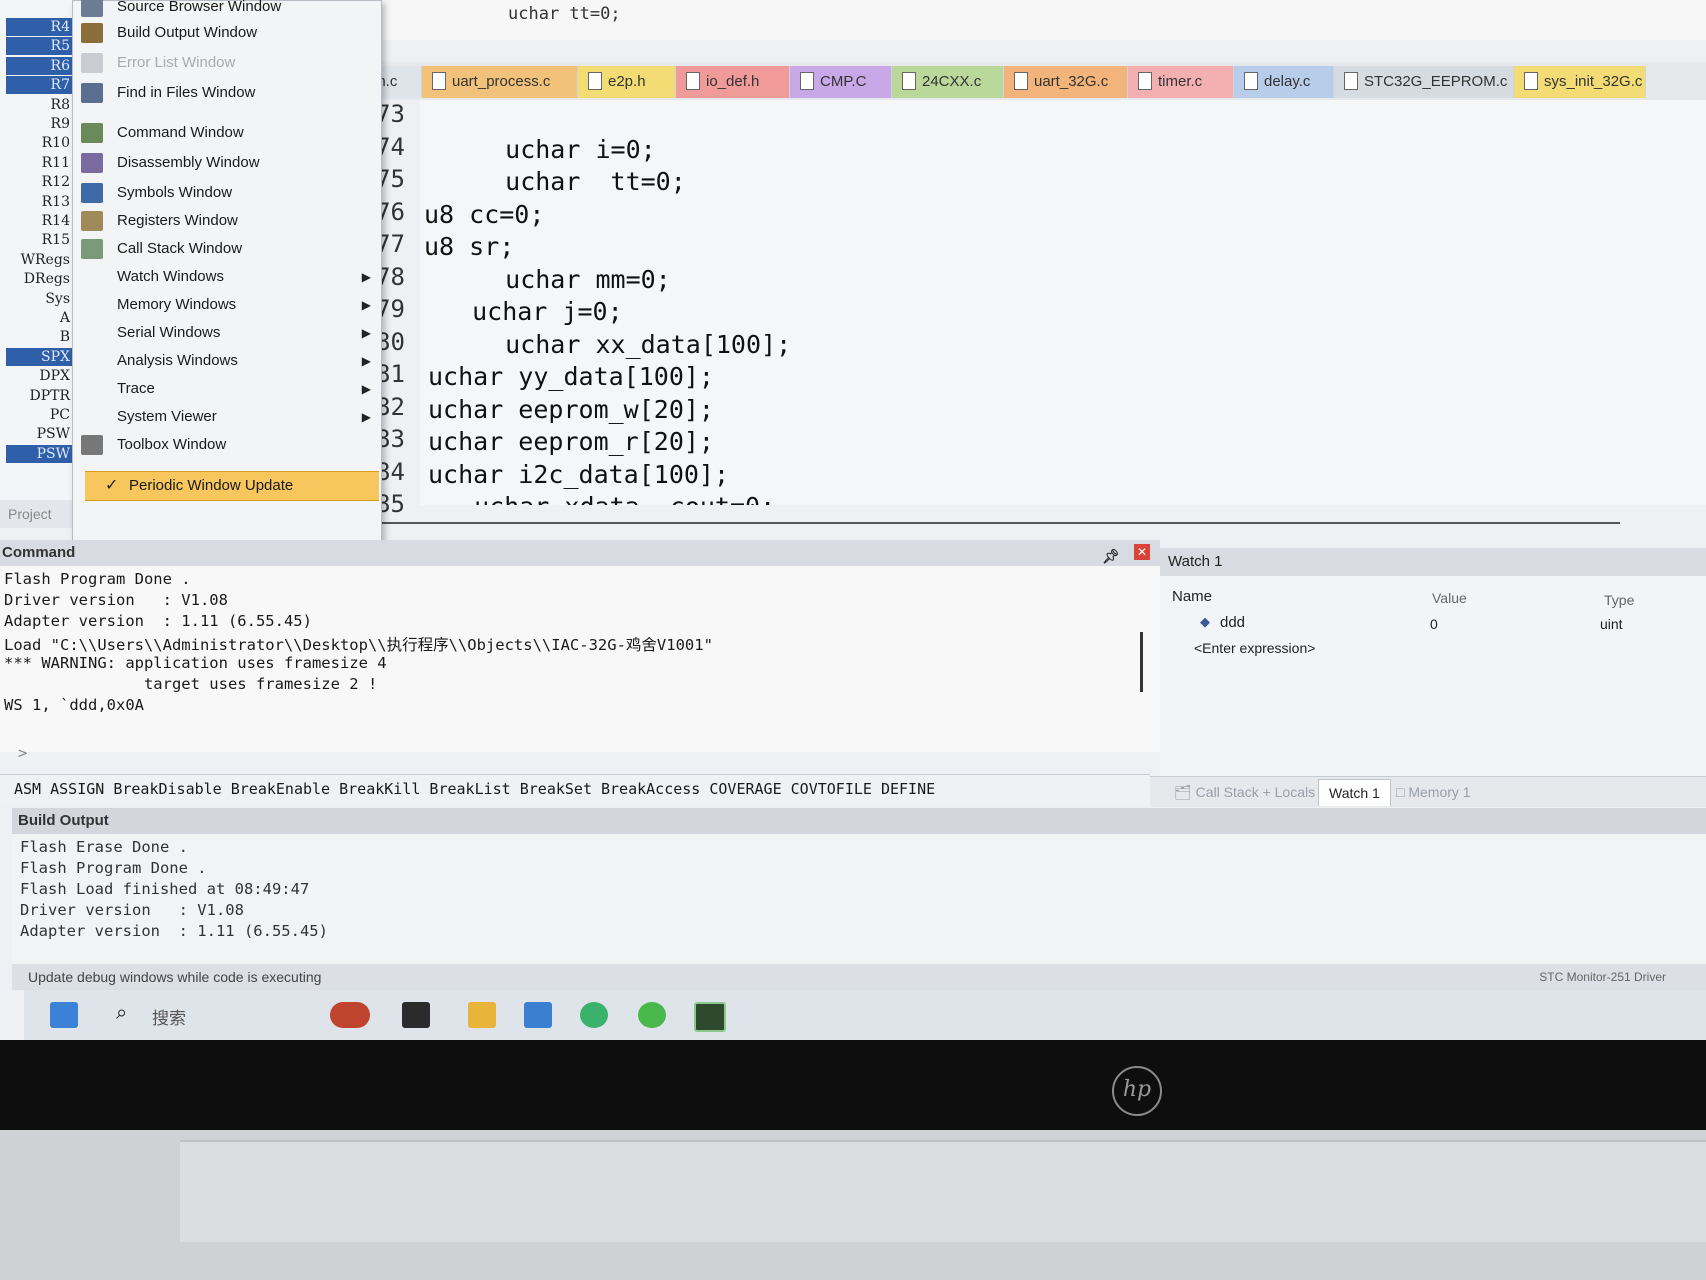 Image resolution: width=1706 pixels, height=1280 pixels. I want to click on wechat-icon, so click(594, 1015).